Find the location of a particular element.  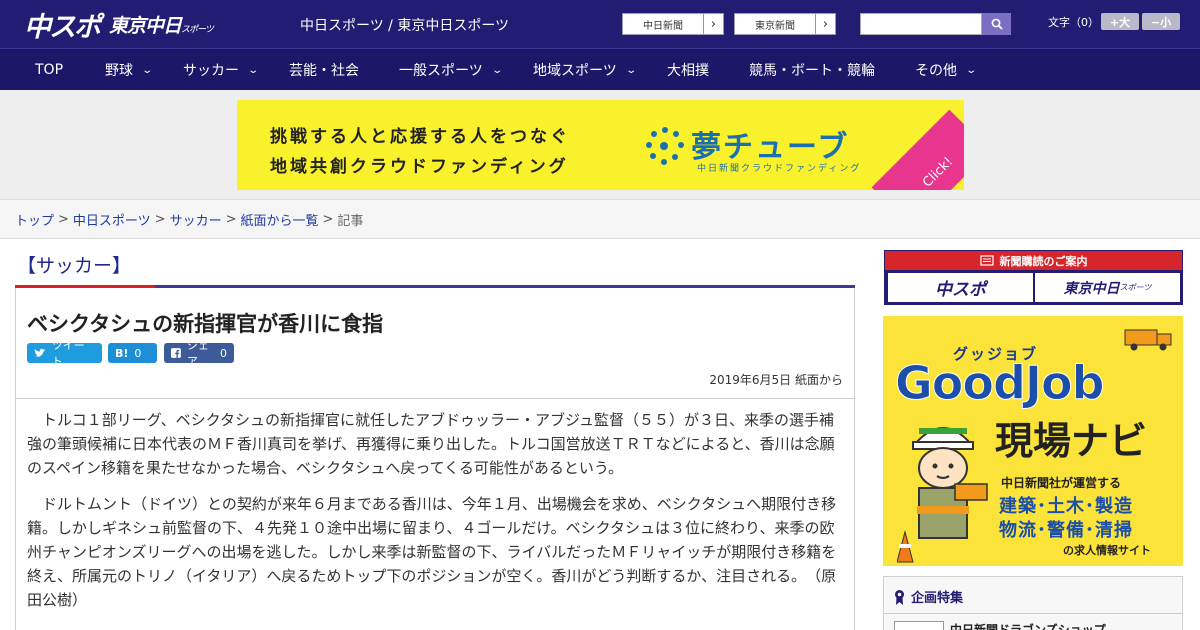

banner-brand-sub: 中日新聞クラウドファンディング is located at coordinates (779, 169).